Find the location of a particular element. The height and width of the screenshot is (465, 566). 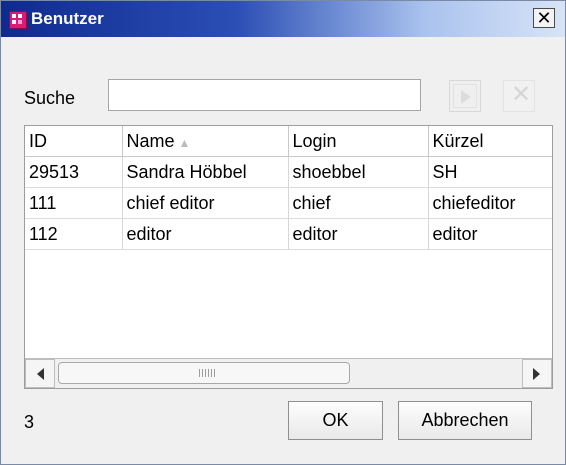

search-go-button is located at coordinates (465, 96).